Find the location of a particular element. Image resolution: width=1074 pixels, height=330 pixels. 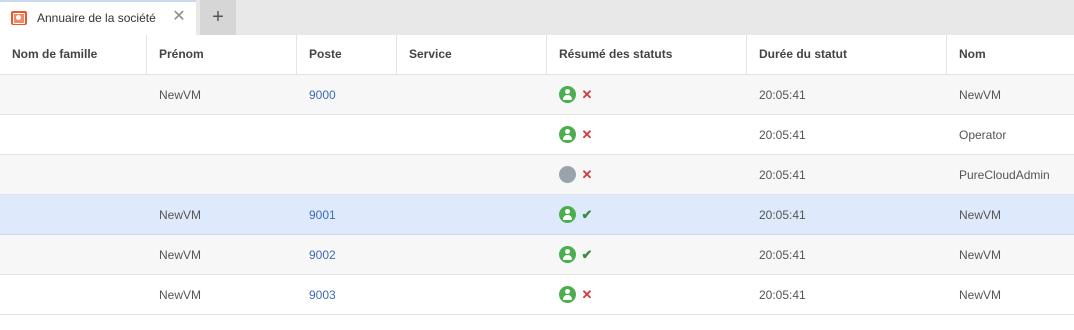

extension-cell: 9000 is located at coordinates (347, 95).